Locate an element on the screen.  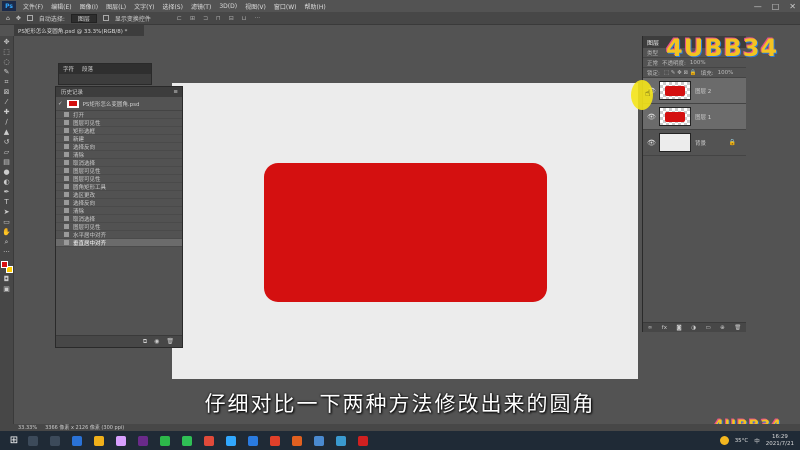
layer-row-background: 👁 背景 🔒 is located at coordinates (694, 143).